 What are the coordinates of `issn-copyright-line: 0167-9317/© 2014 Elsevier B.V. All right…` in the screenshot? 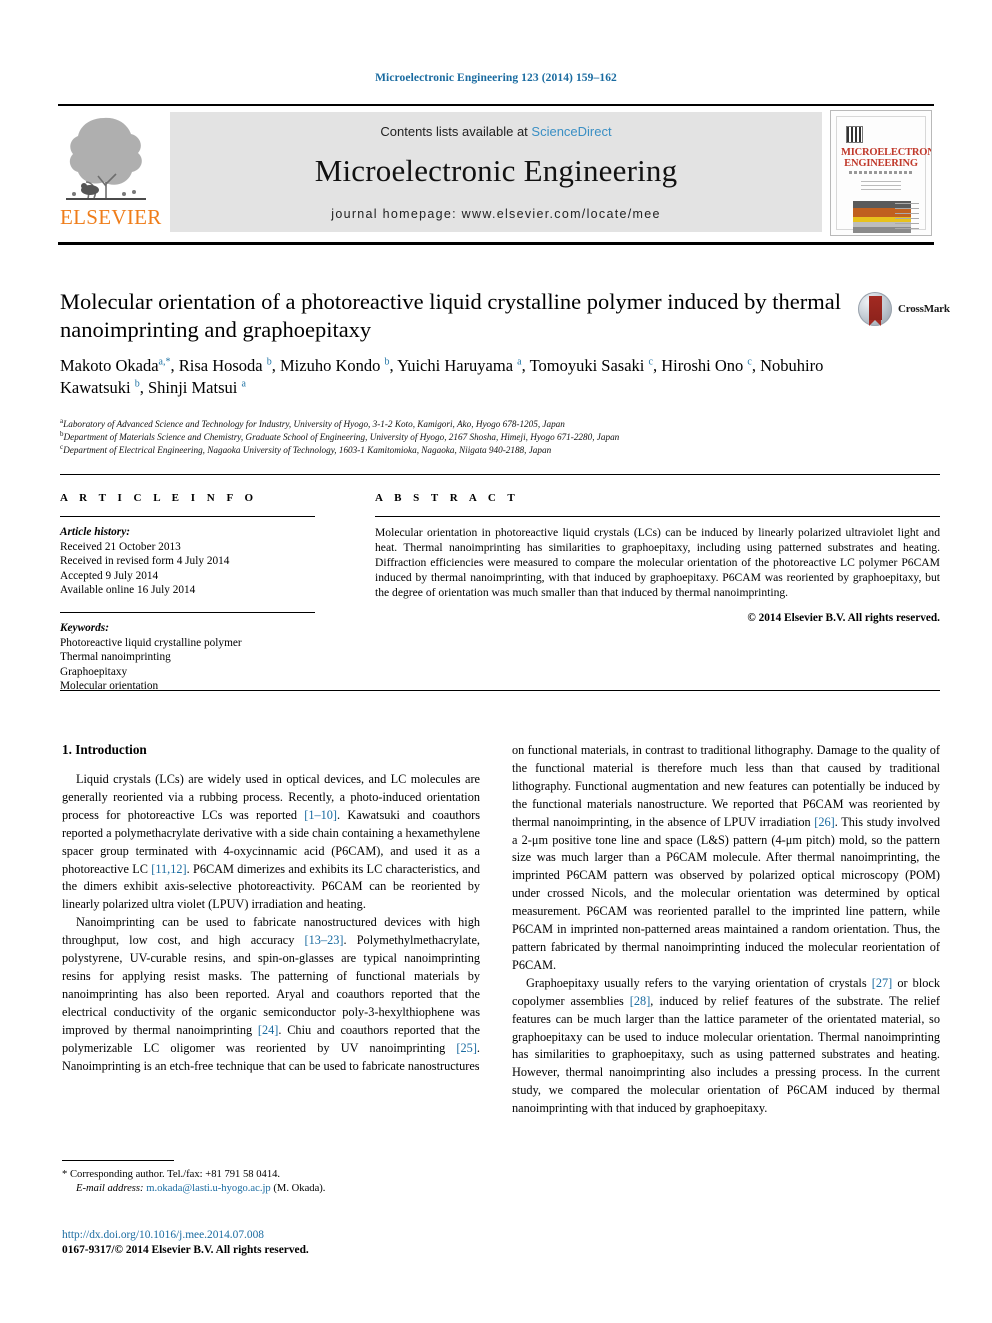 It's located at (185, 1249).